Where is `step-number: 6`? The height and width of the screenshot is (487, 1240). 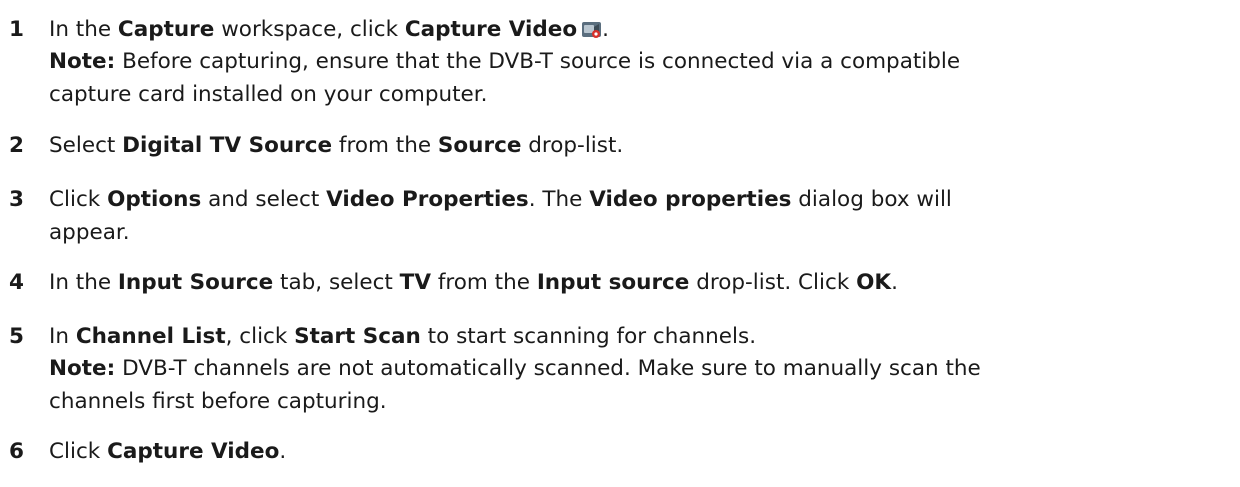 step-number: 6 is located at coordinates (16, 451).